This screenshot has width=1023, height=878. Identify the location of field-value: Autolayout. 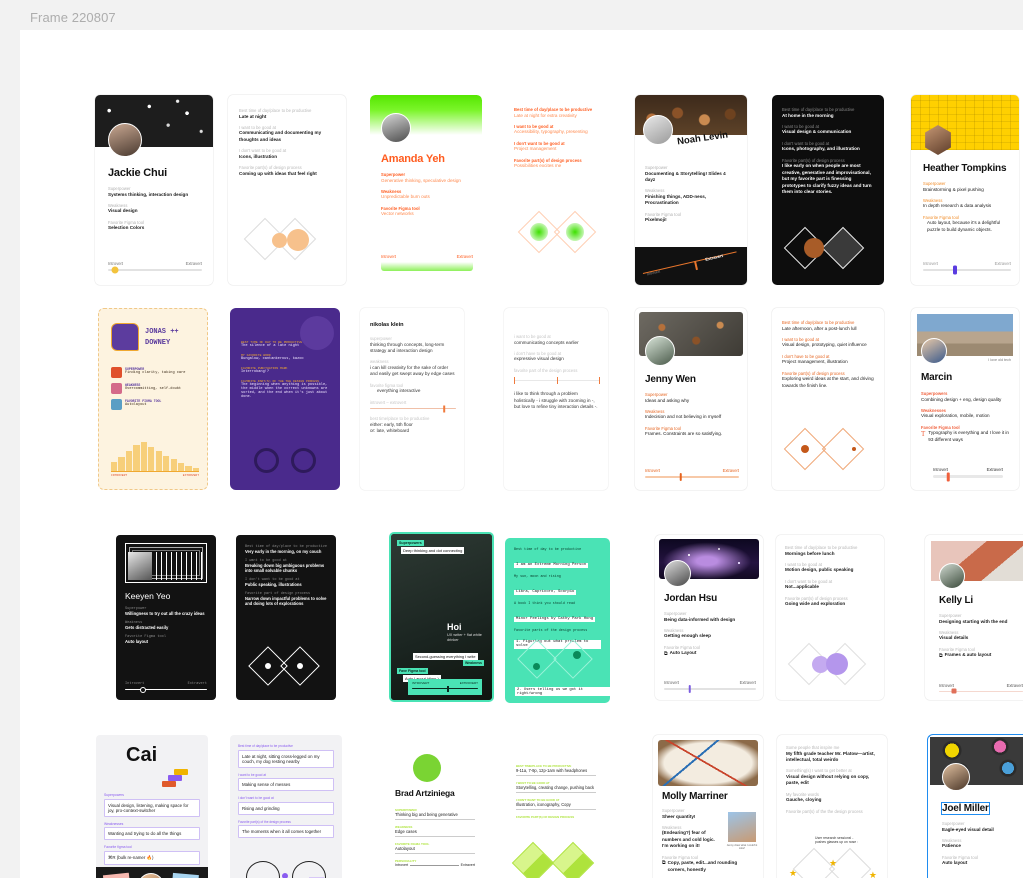
(405, 848).